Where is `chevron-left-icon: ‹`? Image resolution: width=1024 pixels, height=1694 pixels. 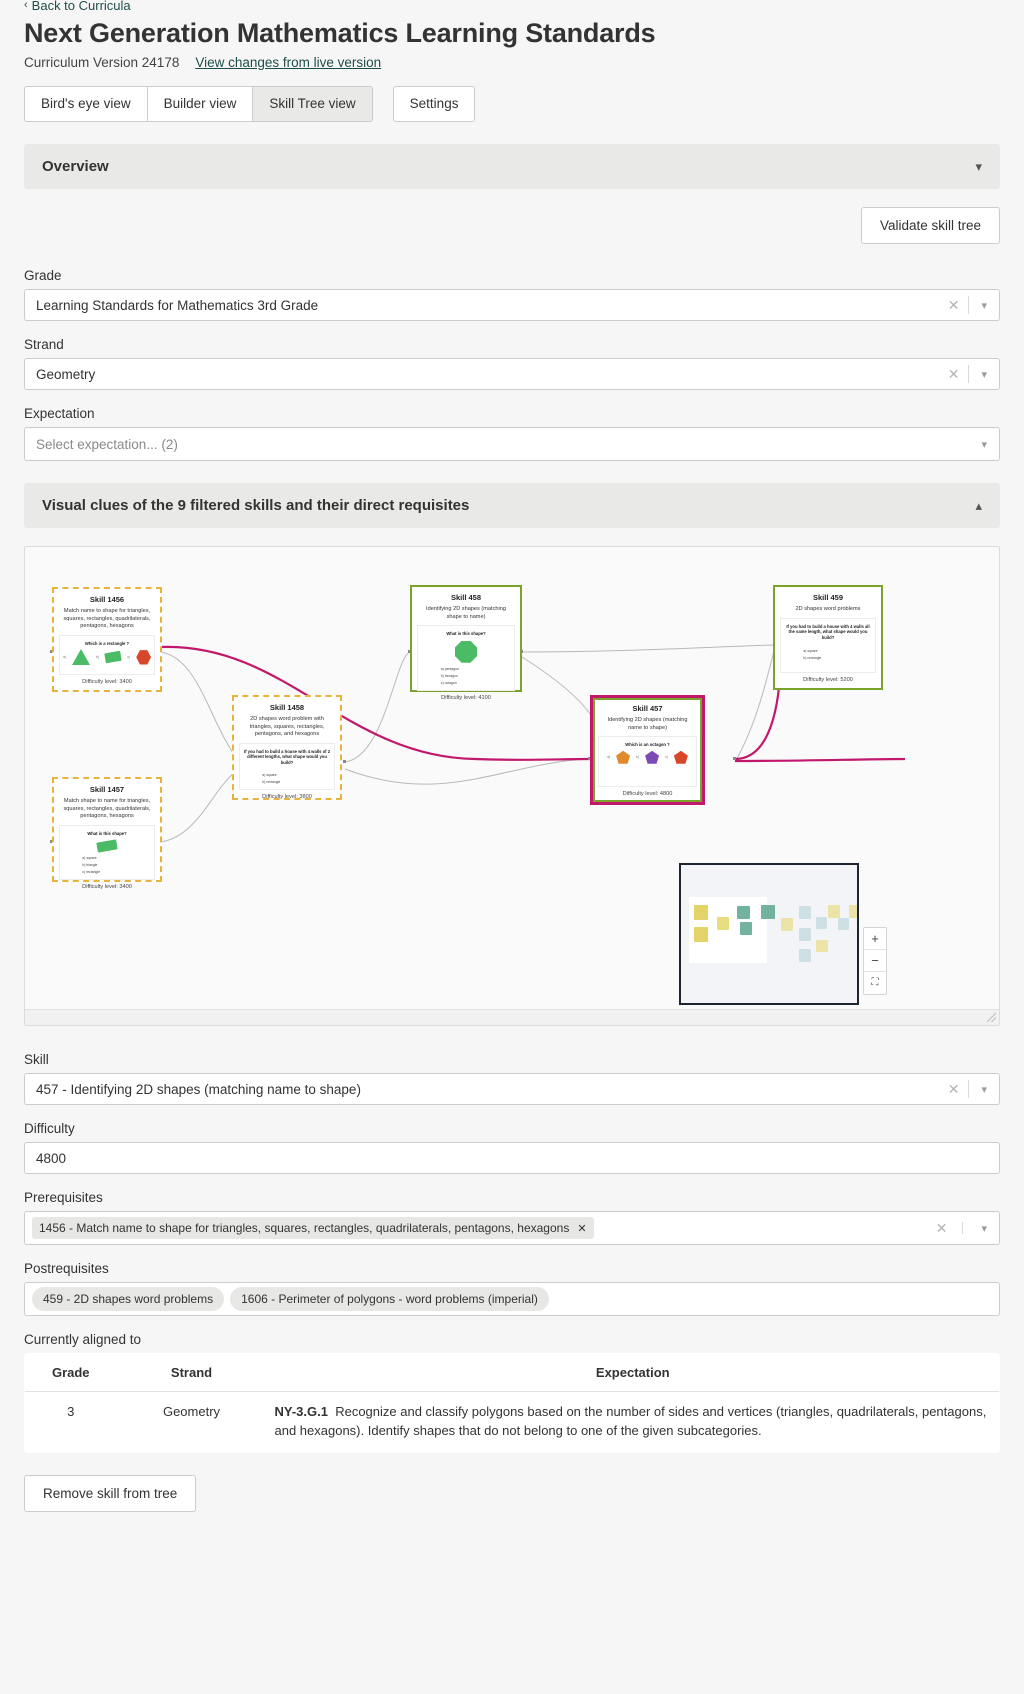 chevron-left-icon: ‹ is located at coordinates (26, 5).